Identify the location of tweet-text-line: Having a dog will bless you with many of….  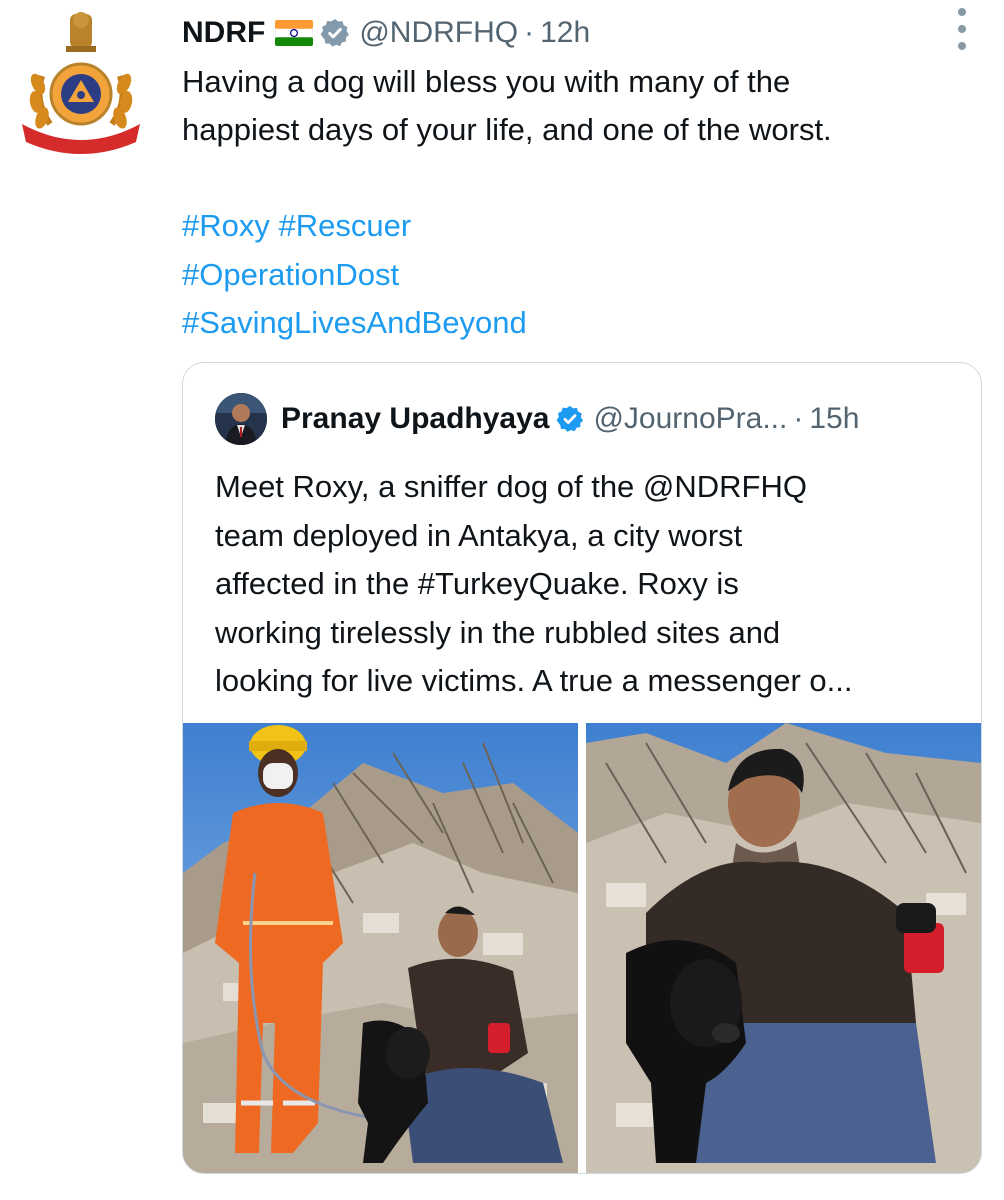
(486, 81).